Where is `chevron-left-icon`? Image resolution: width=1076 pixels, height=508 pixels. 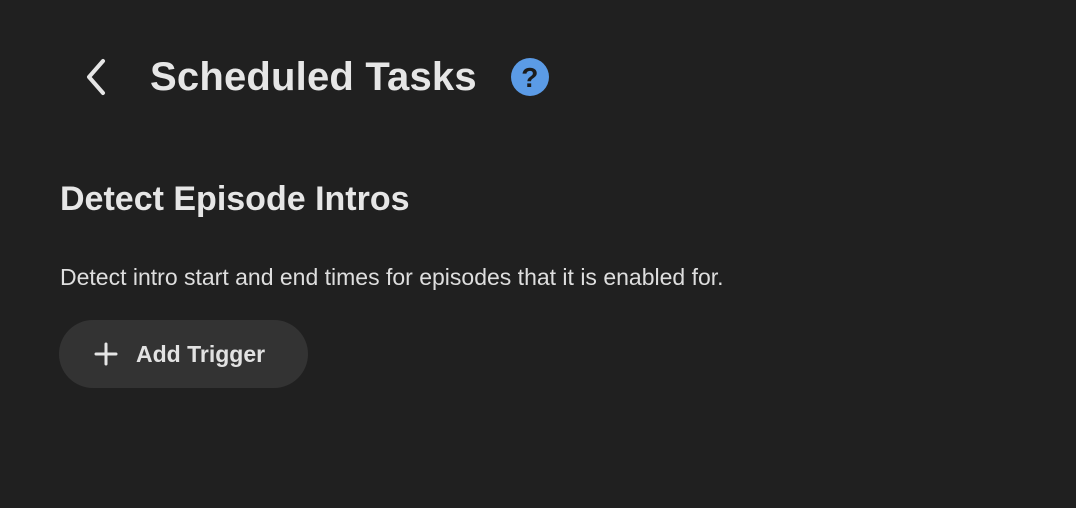 chevron-left-icon is located at coordinates (96, 77).